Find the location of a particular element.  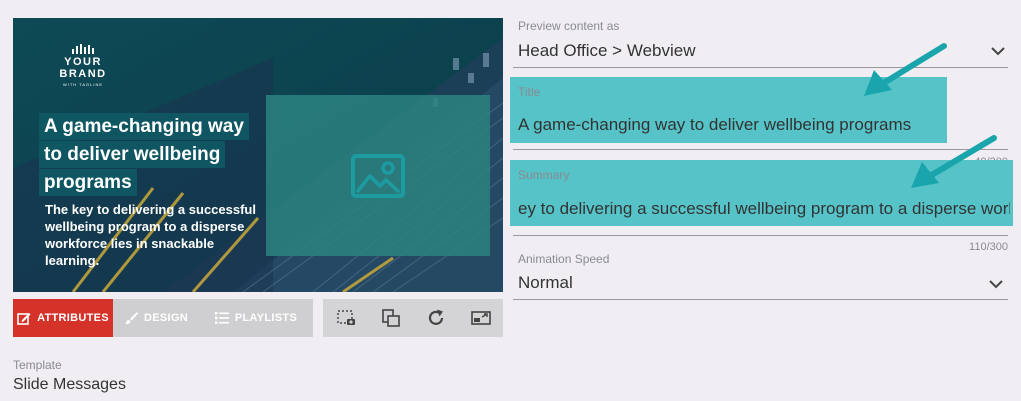

headline-line: A game-changing way is located at coordinates (144, 126).